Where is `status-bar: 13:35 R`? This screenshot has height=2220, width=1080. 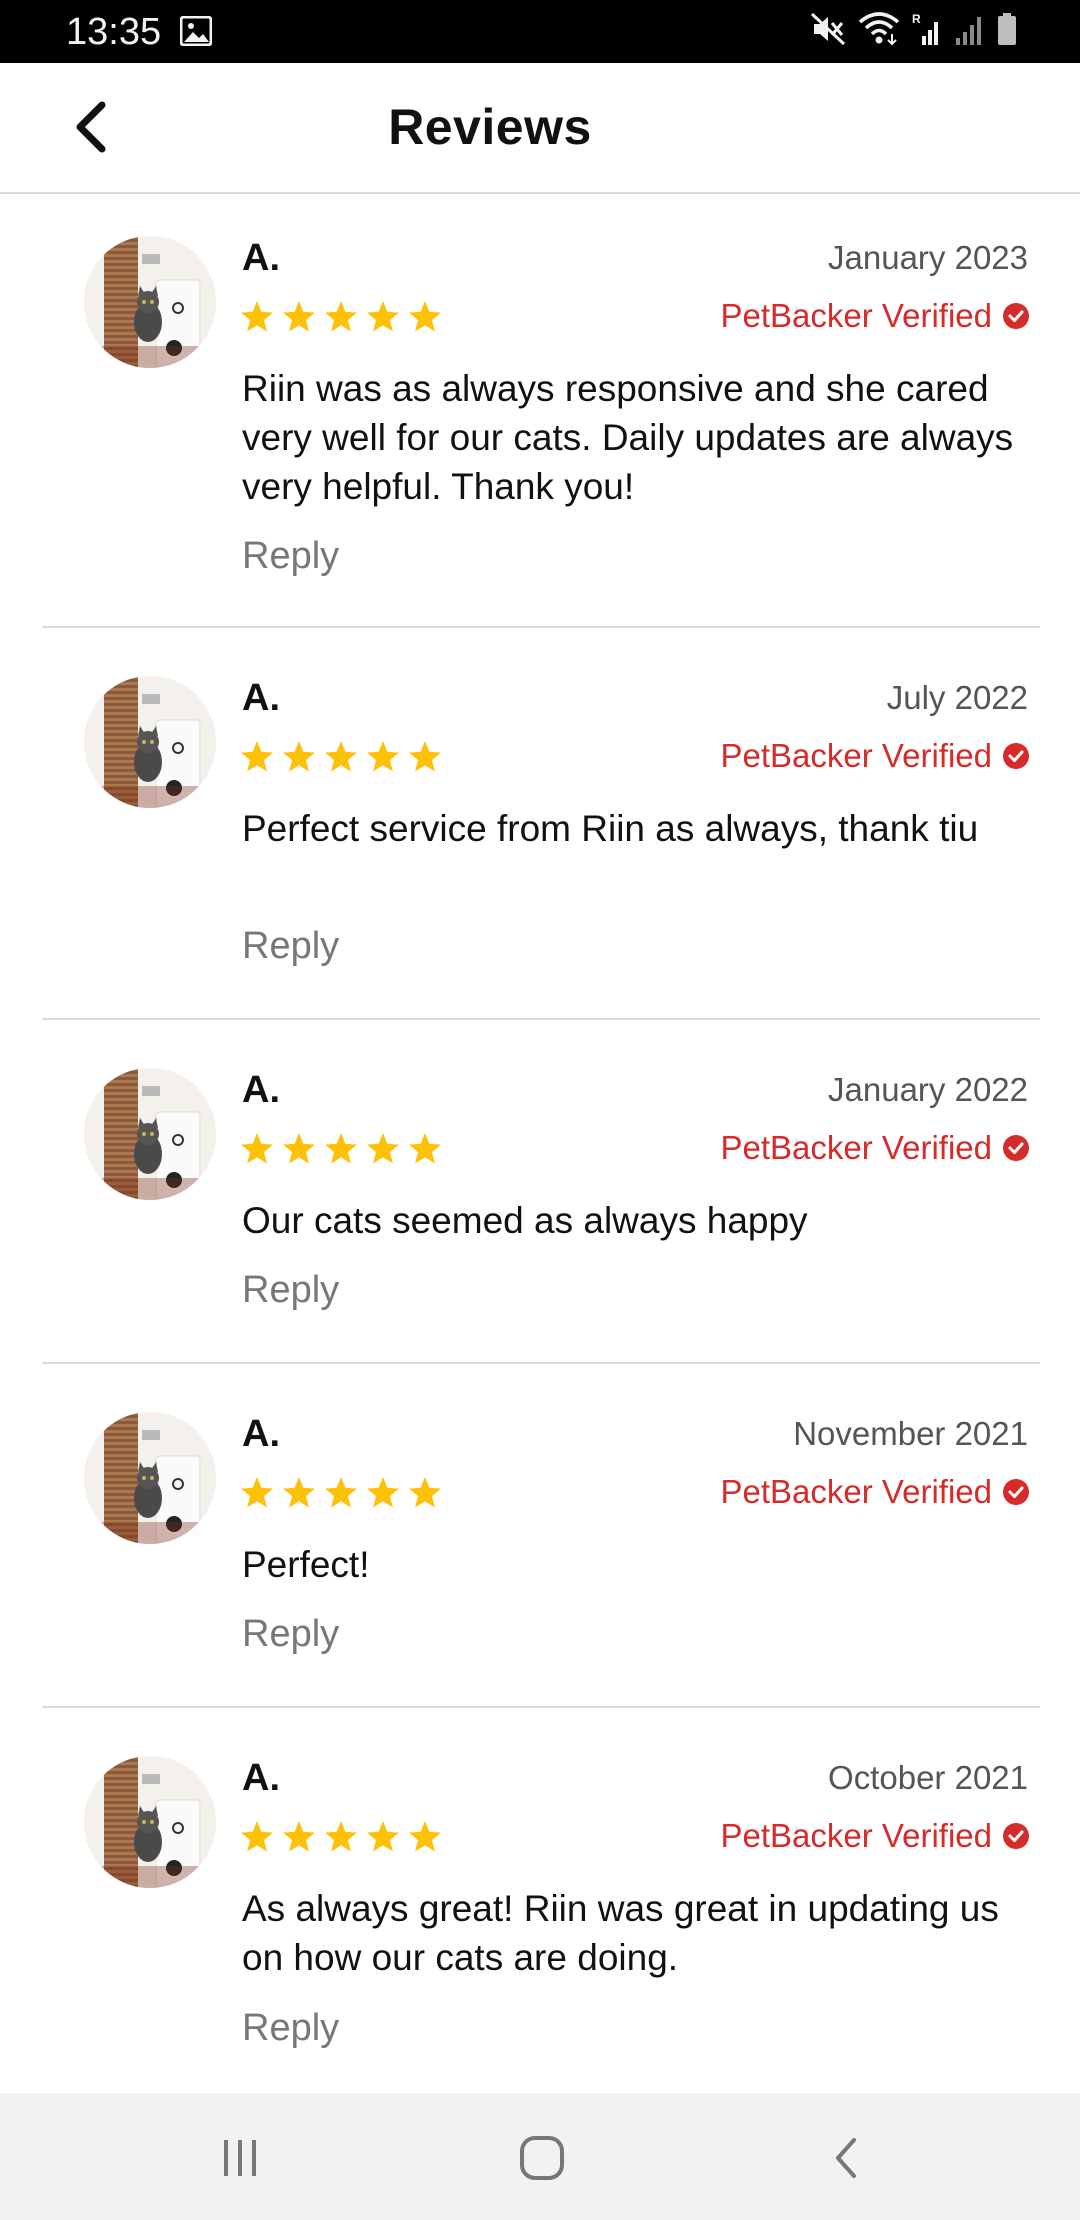 status-bar: 13:35 R is located at coordinates (540, 31).